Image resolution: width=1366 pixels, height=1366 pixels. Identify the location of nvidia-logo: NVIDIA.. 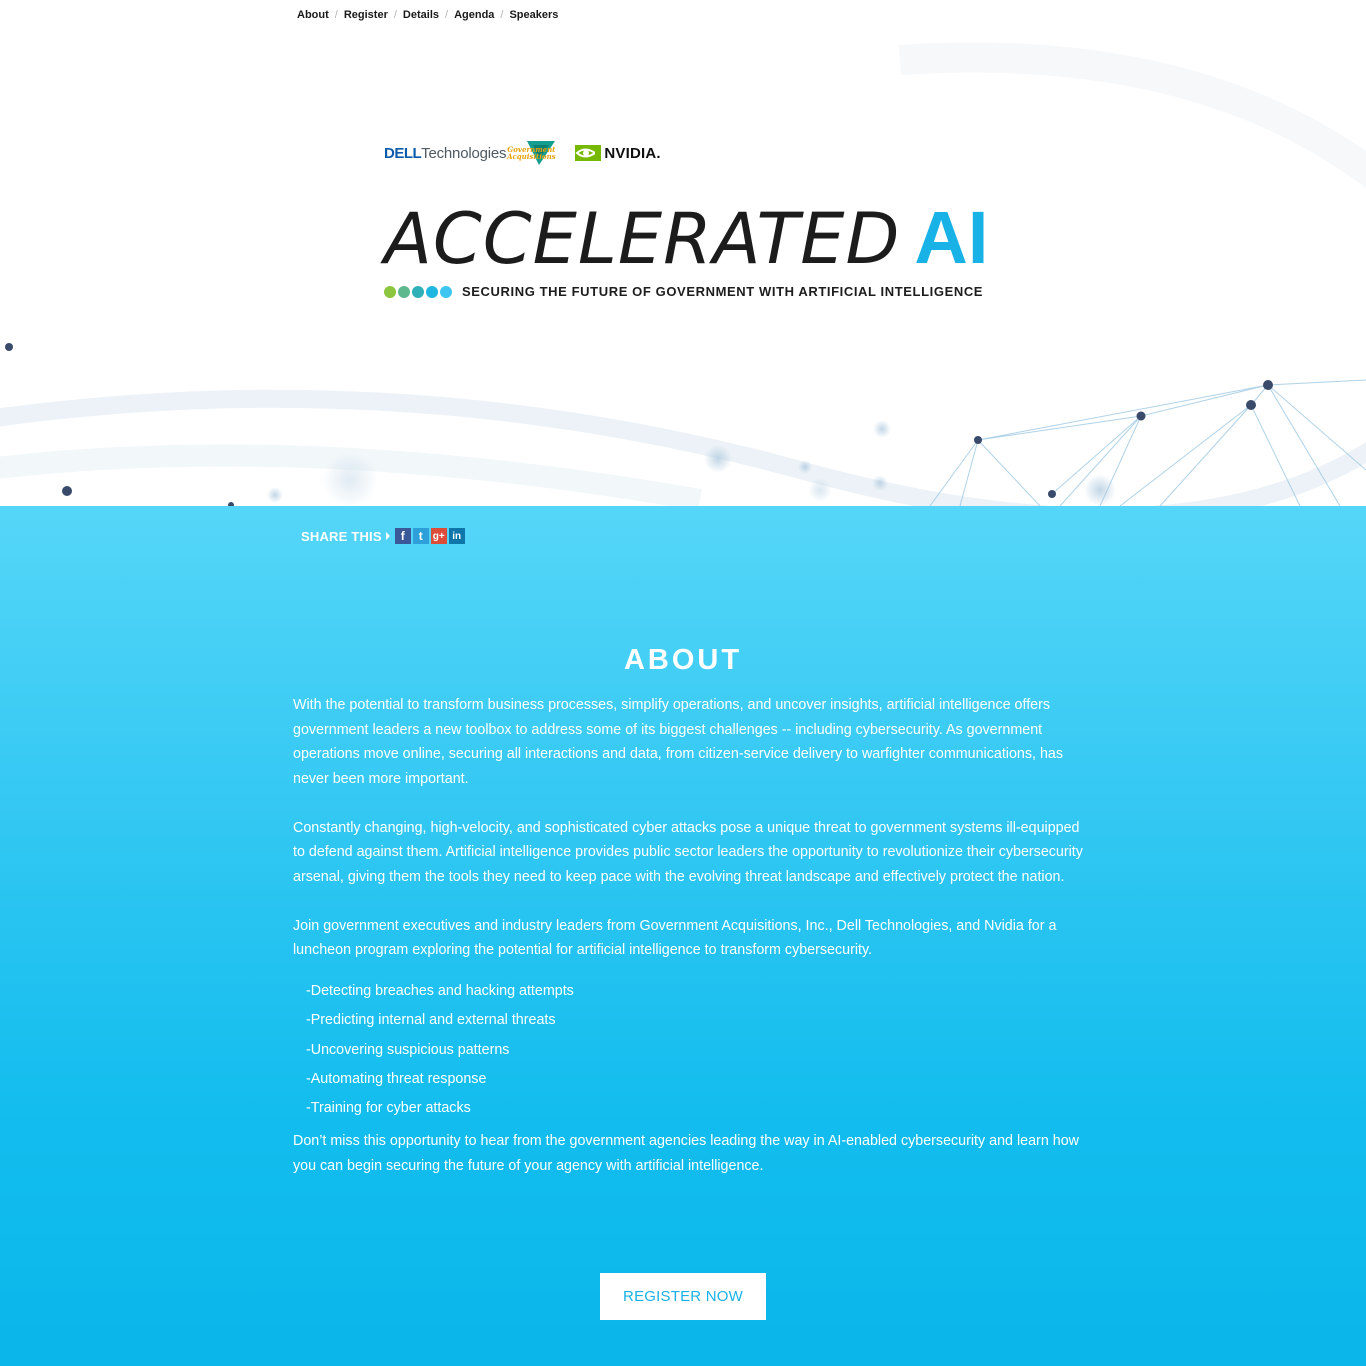
(618, 153).